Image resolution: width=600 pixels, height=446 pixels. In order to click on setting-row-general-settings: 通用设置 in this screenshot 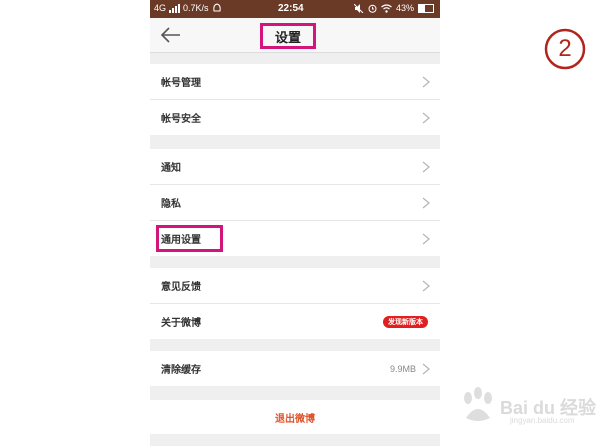, I will do `click(295, 238)`.